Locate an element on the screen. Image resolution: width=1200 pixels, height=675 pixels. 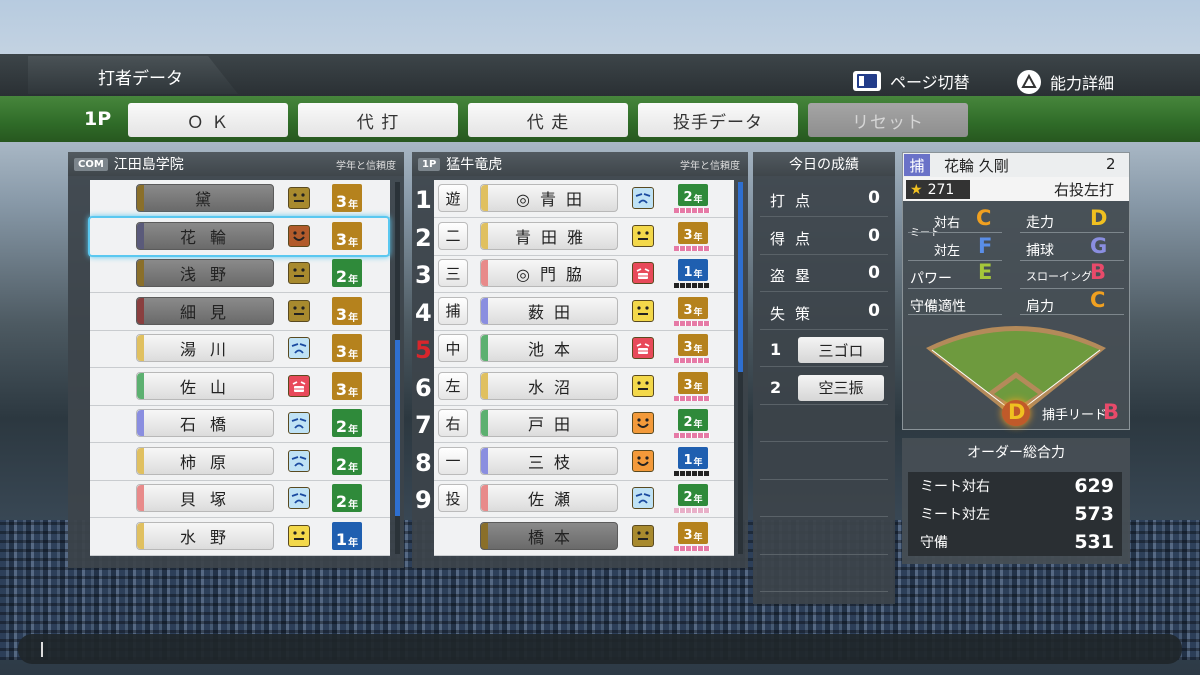
power-grade: E is located at coordinates (985, 272).